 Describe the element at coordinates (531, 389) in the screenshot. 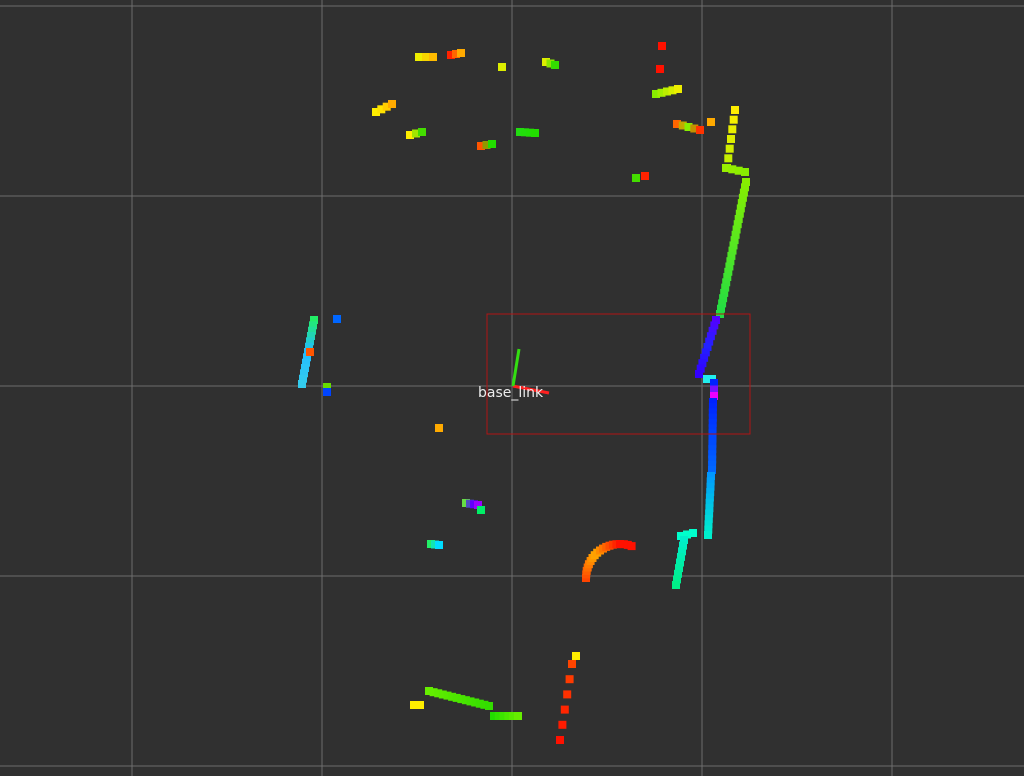

I see `base-link-x-axis` at that location.